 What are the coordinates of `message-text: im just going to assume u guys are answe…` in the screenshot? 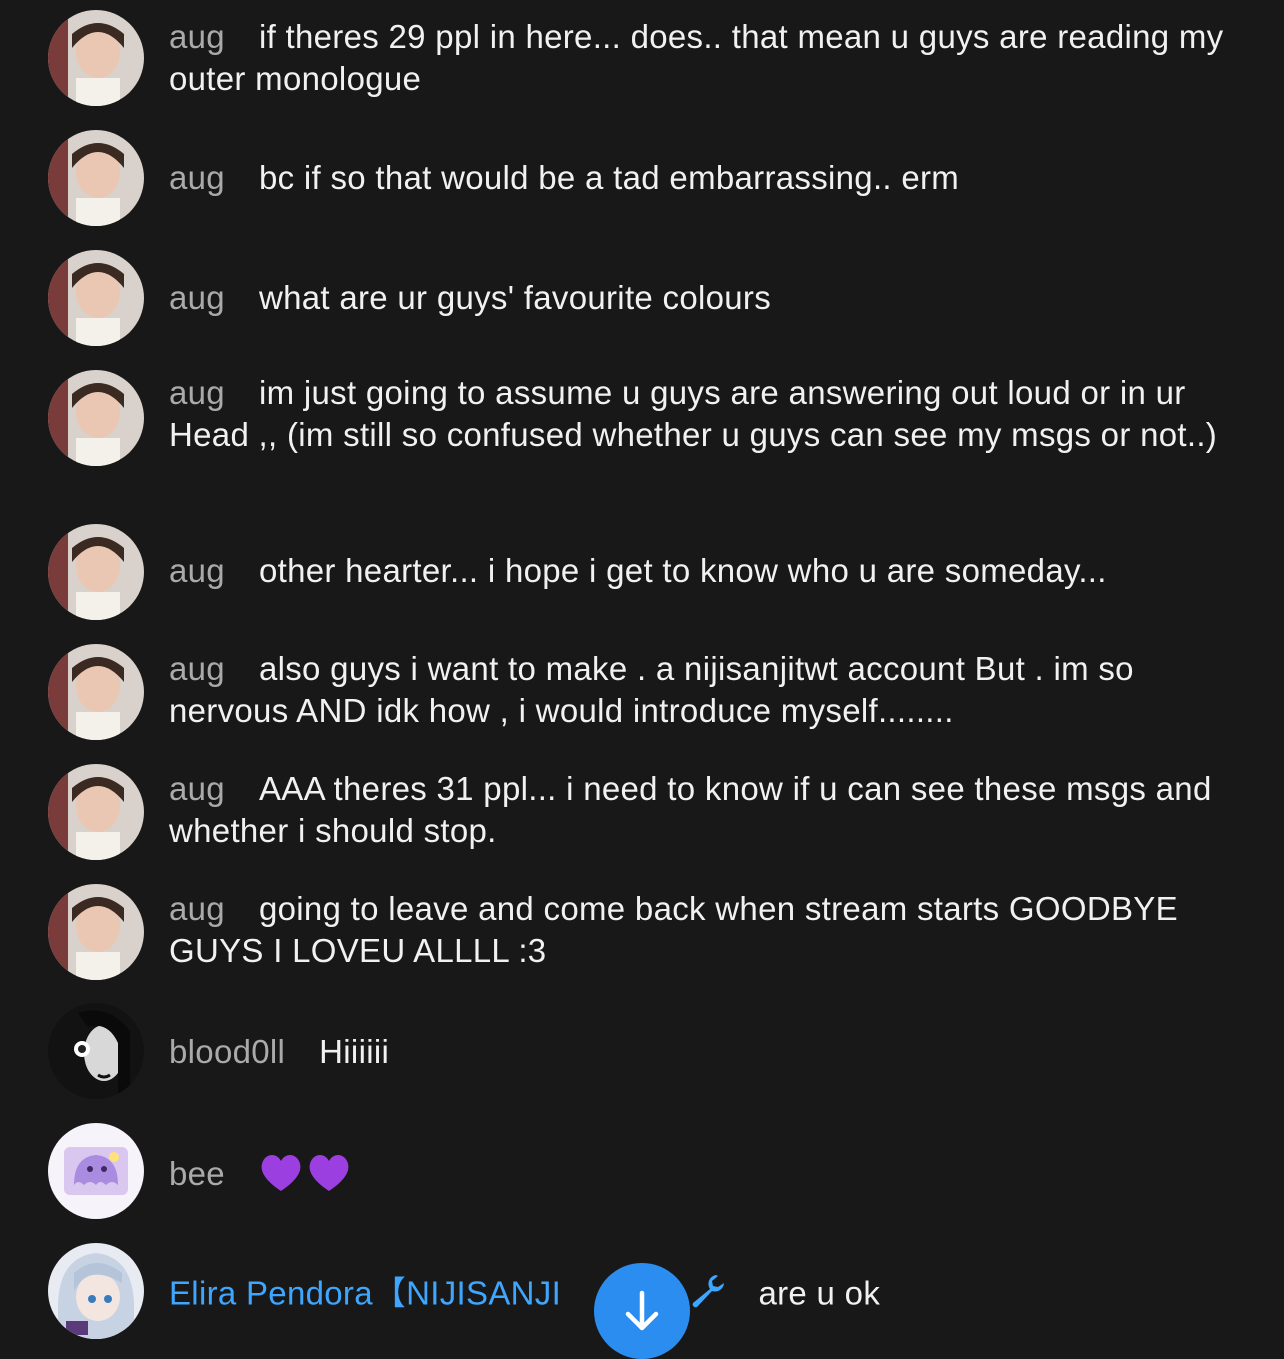 It's located at (693, 413).